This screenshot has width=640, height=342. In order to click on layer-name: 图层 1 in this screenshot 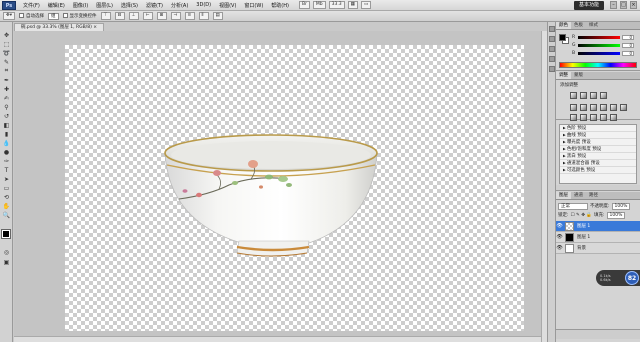, I will do `click(583, 237)`.